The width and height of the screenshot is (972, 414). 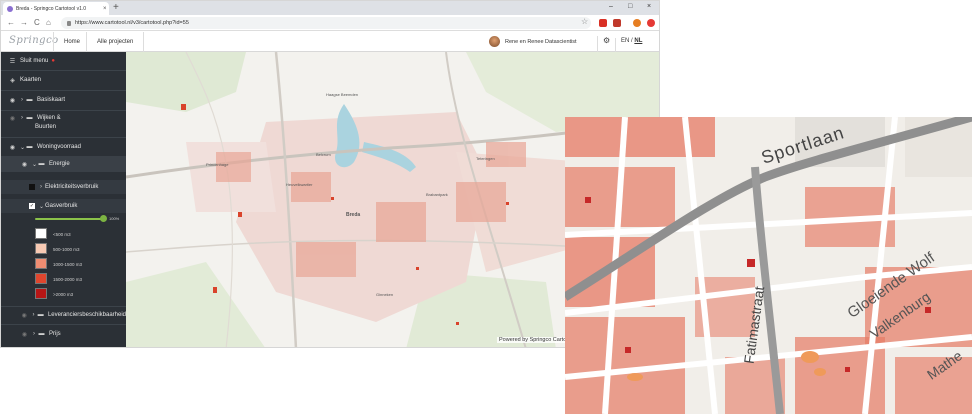 I want to click on close-menu-label: Sluit menu, so click(x=34, y=61).